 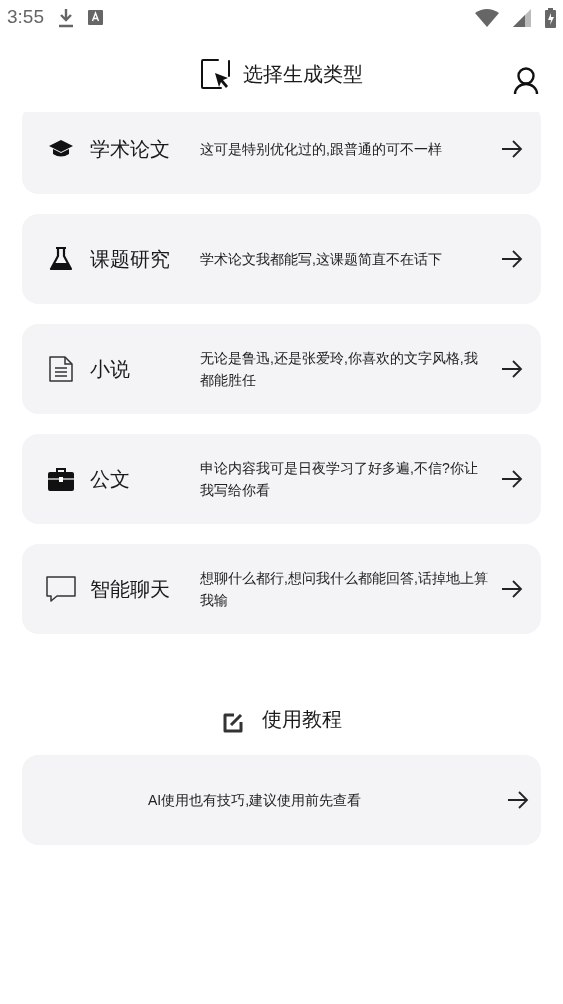 What do you see at coordinates (130, 589) in the screenshot?
I see `card-label: 智能聊天` at bounding box center [130, 589].